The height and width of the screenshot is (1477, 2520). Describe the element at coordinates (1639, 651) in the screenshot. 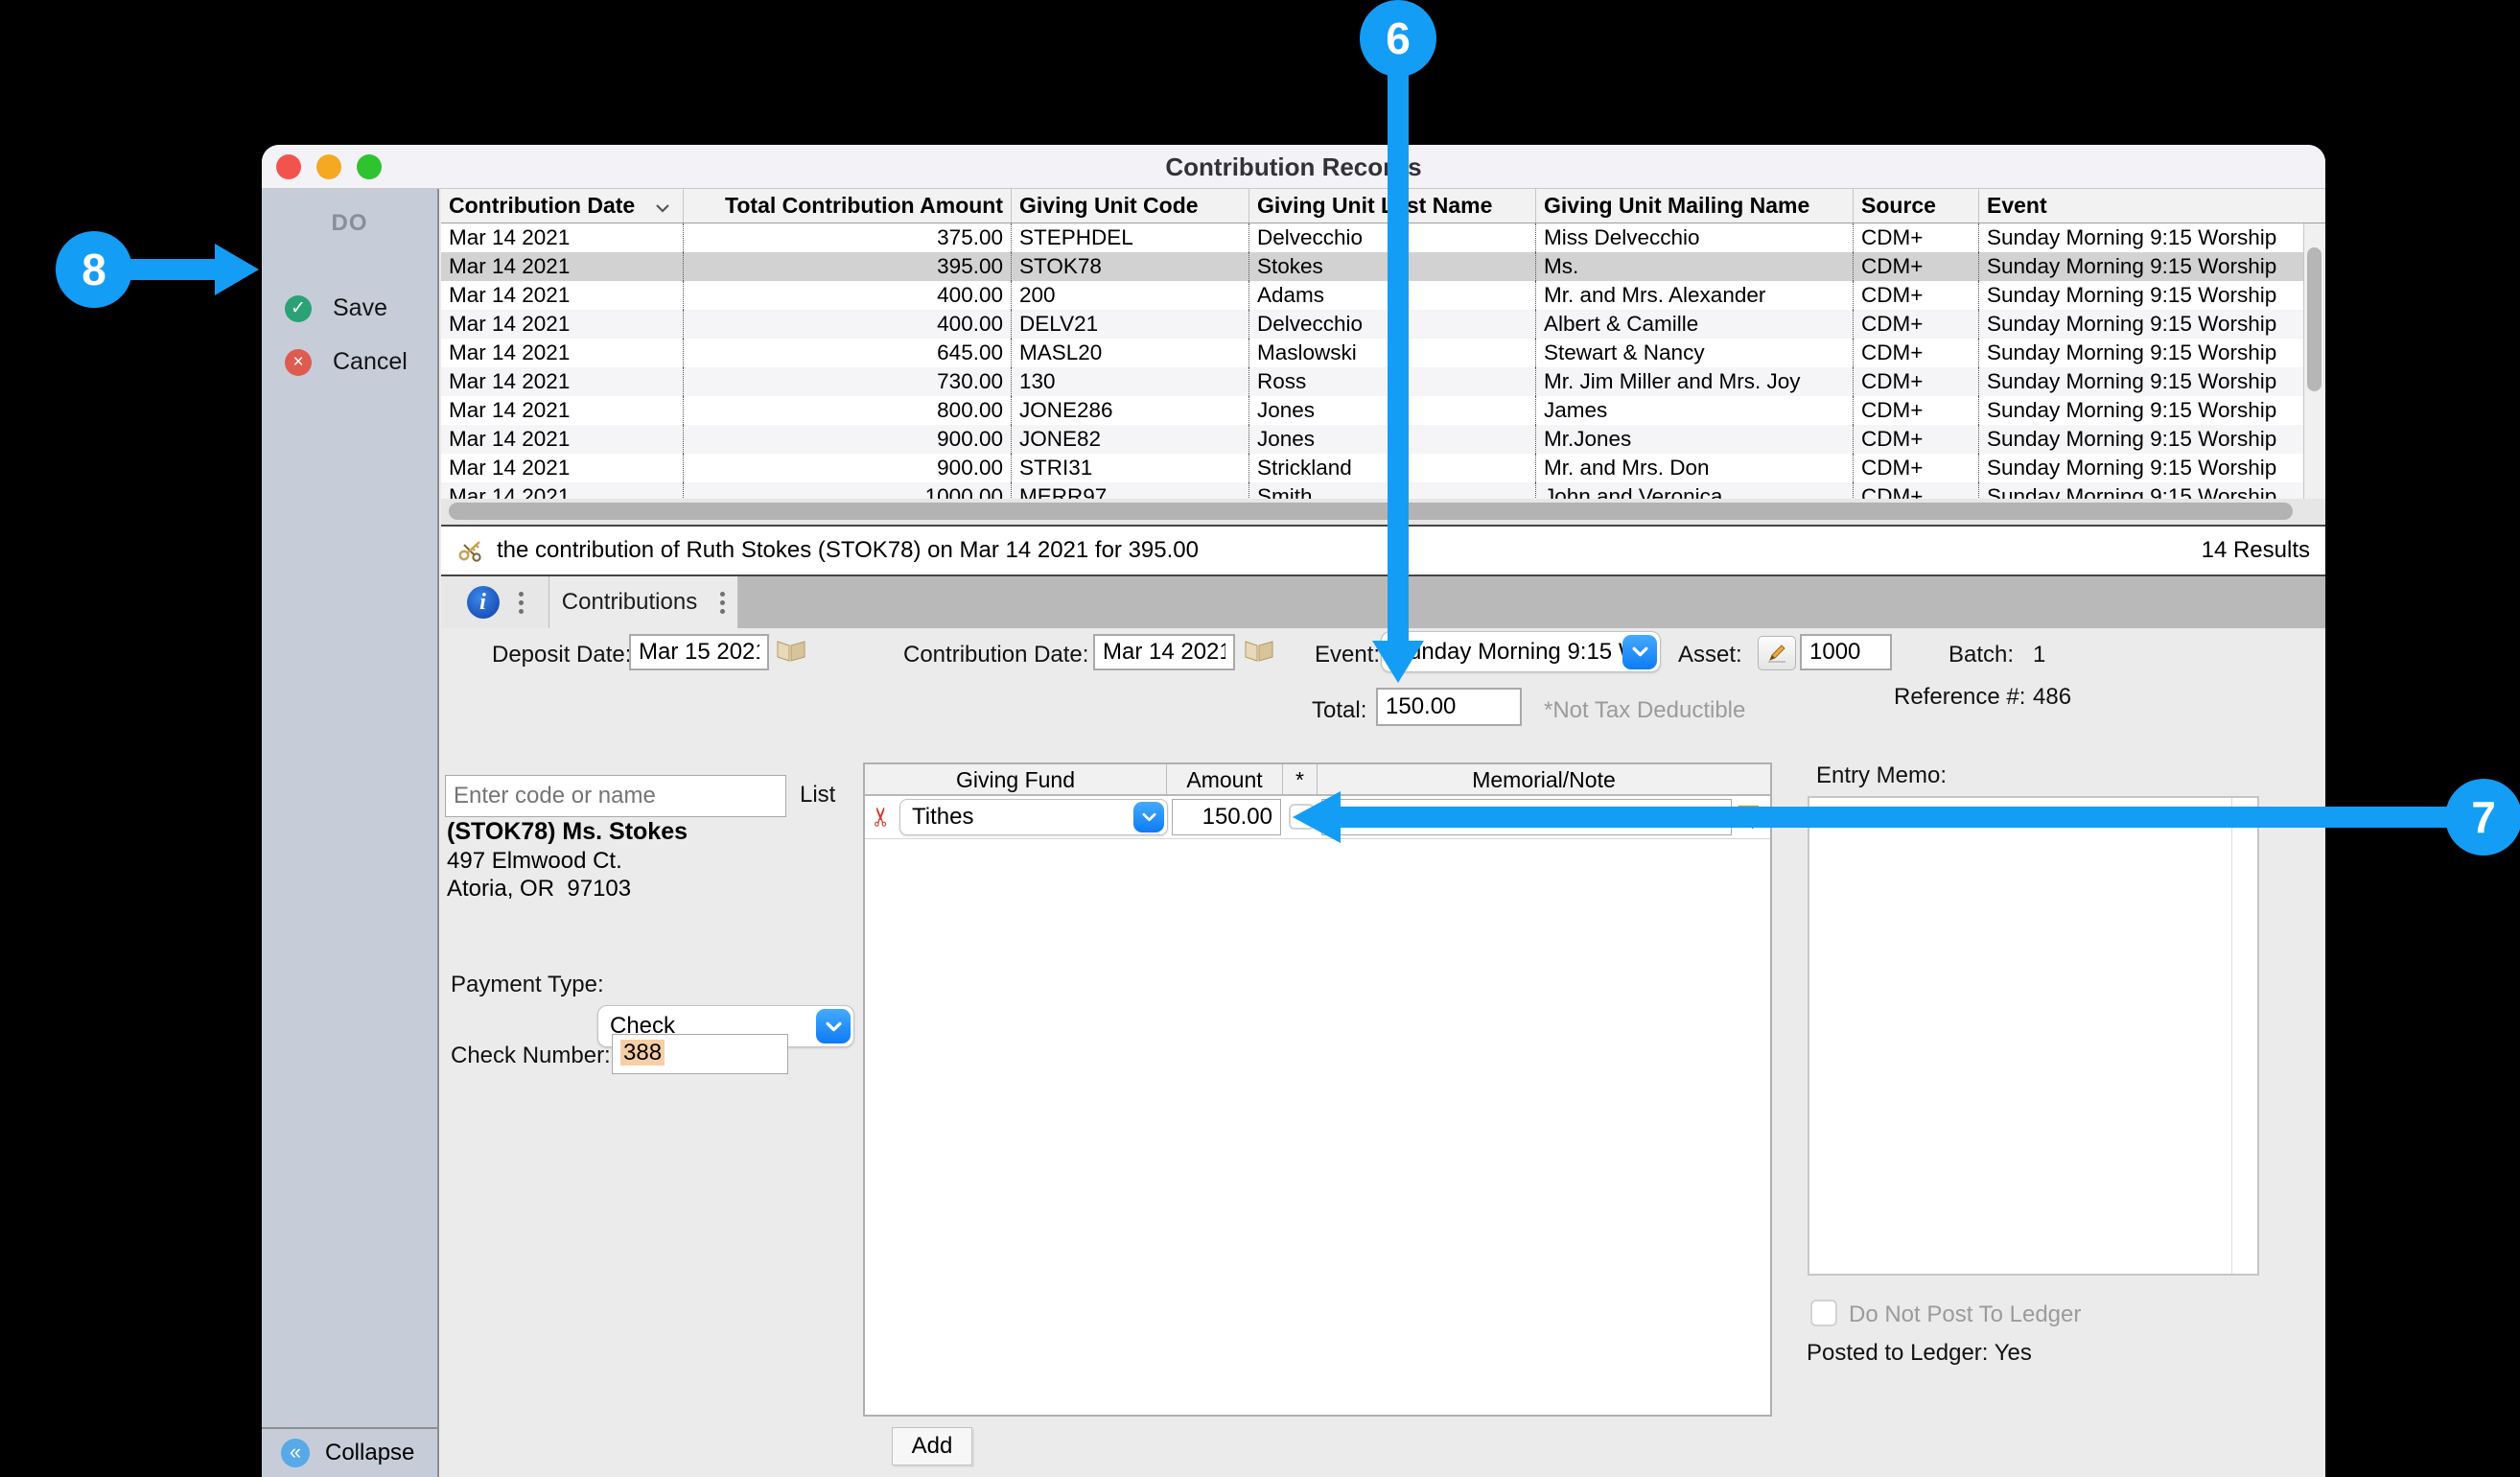

I see `event-chevron-down-icon` at that location.